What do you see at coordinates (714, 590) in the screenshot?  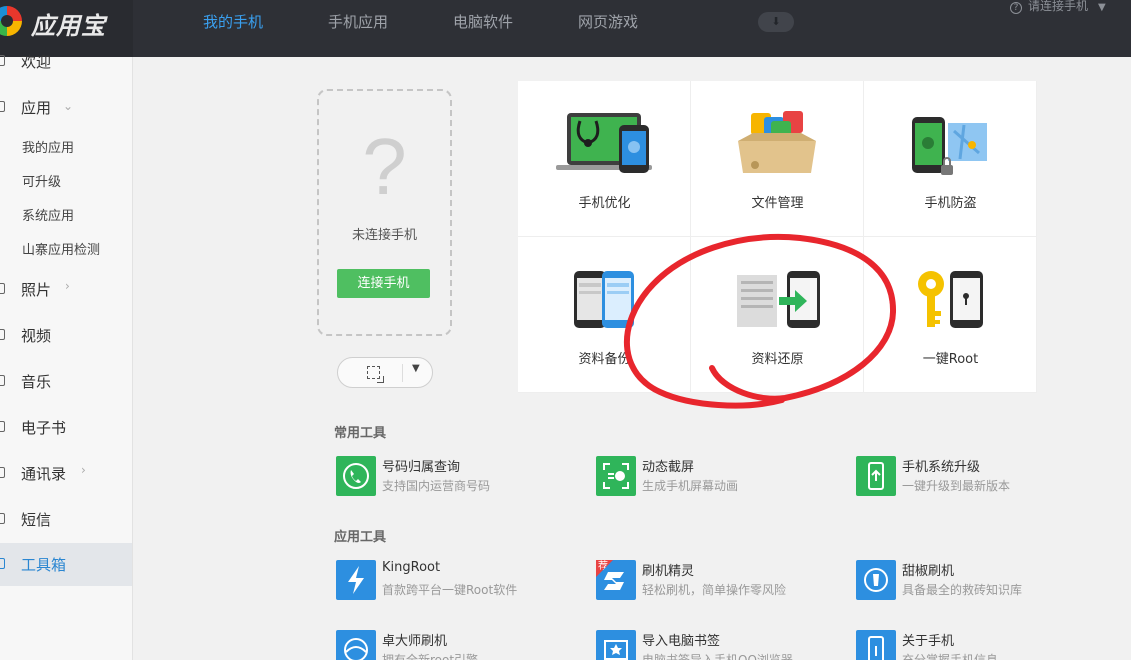 I see `tool-desc: 轻松刷机，简单操作零风险` at bounding box center [714, 590].